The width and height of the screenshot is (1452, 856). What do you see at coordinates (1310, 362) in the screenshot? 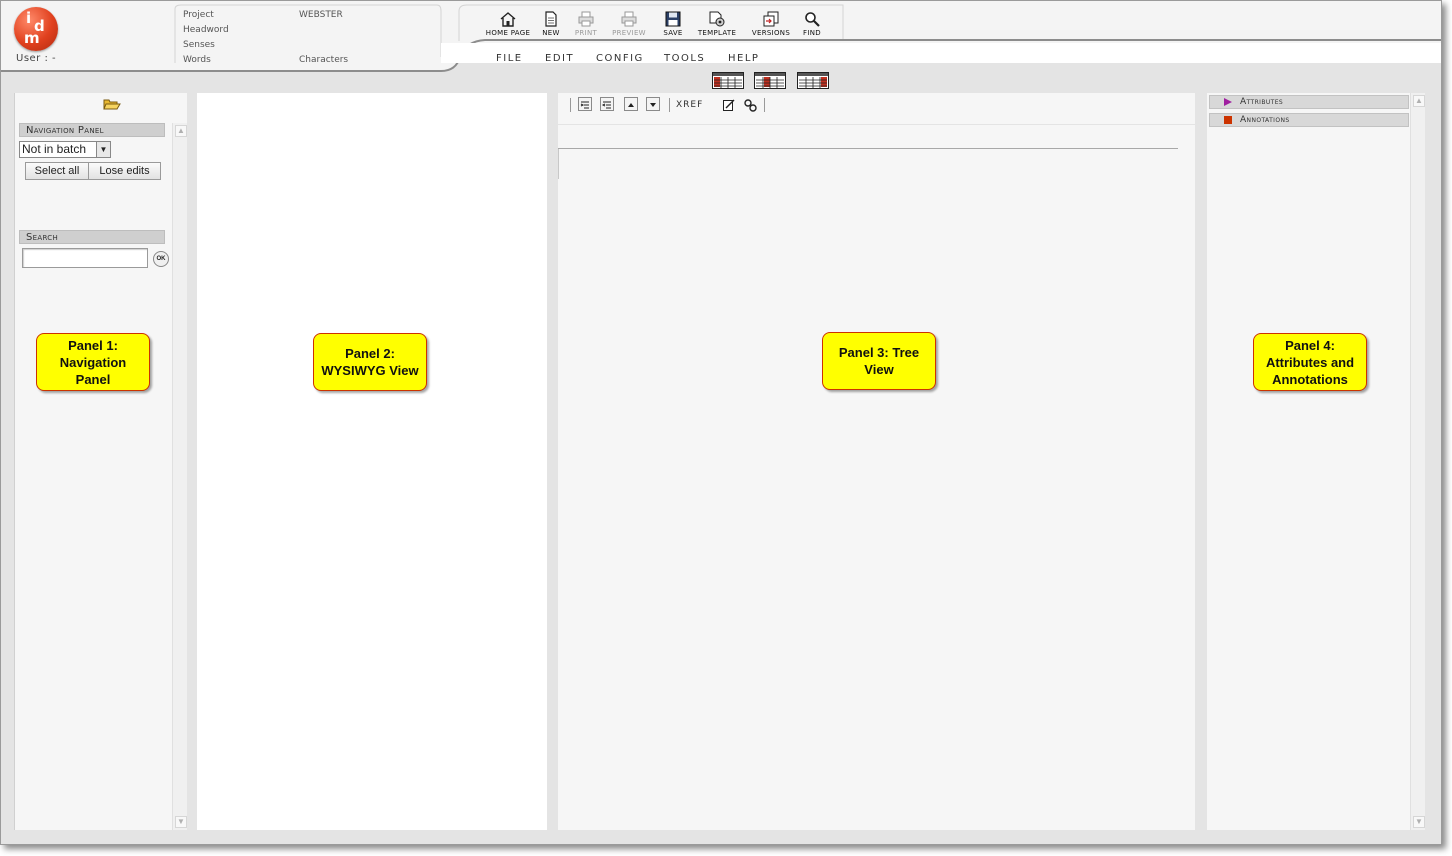
I see `callout-panel-4: Panel 4: Attributes and Annotations` at bounding box center [1310, 362].